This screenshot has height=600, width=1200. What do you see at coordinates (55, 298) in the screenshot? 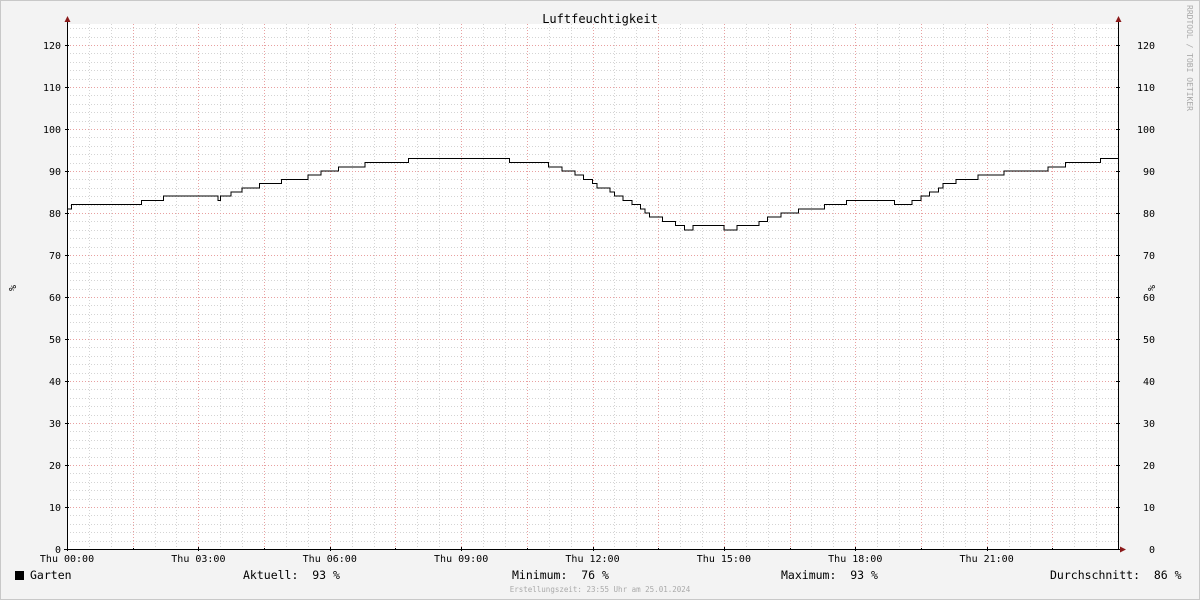
I see `y-tick-label-left: 60` at bounding box center [55, 298].